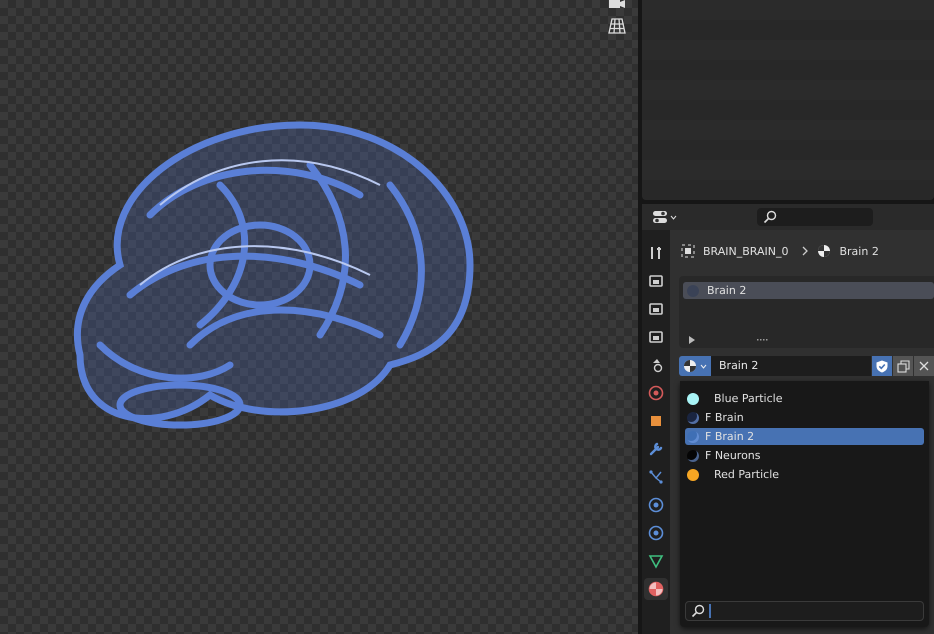  Describe the element at coordinates (804, 455) in the screenshot. I see `material-menu-item: F Neurons` at that location.